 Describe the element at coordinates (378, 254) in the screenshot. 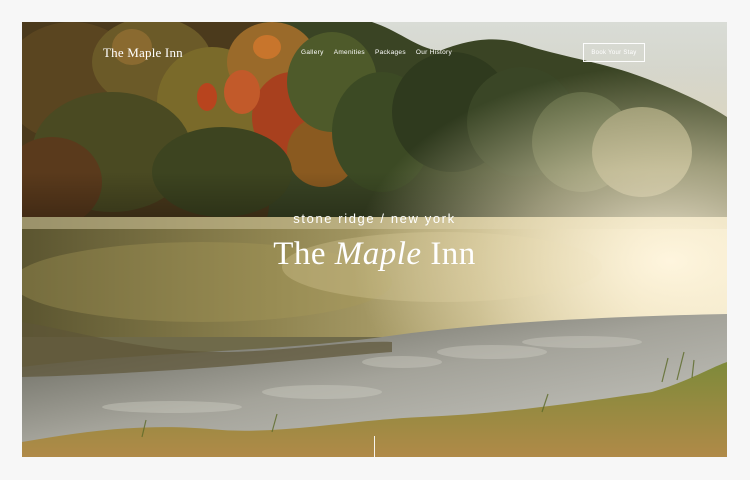

I see `hero-title-italic: Maple` at that location.